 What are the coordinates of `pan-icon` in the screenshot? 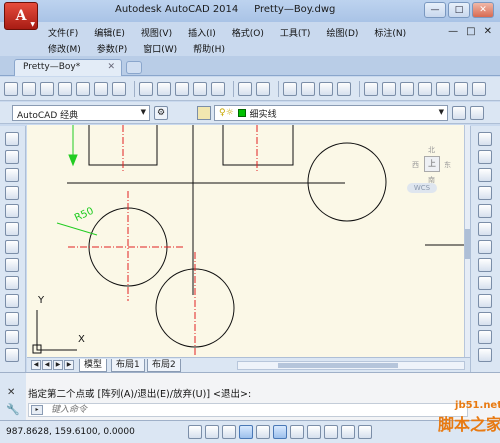 It's located at (290, 88).